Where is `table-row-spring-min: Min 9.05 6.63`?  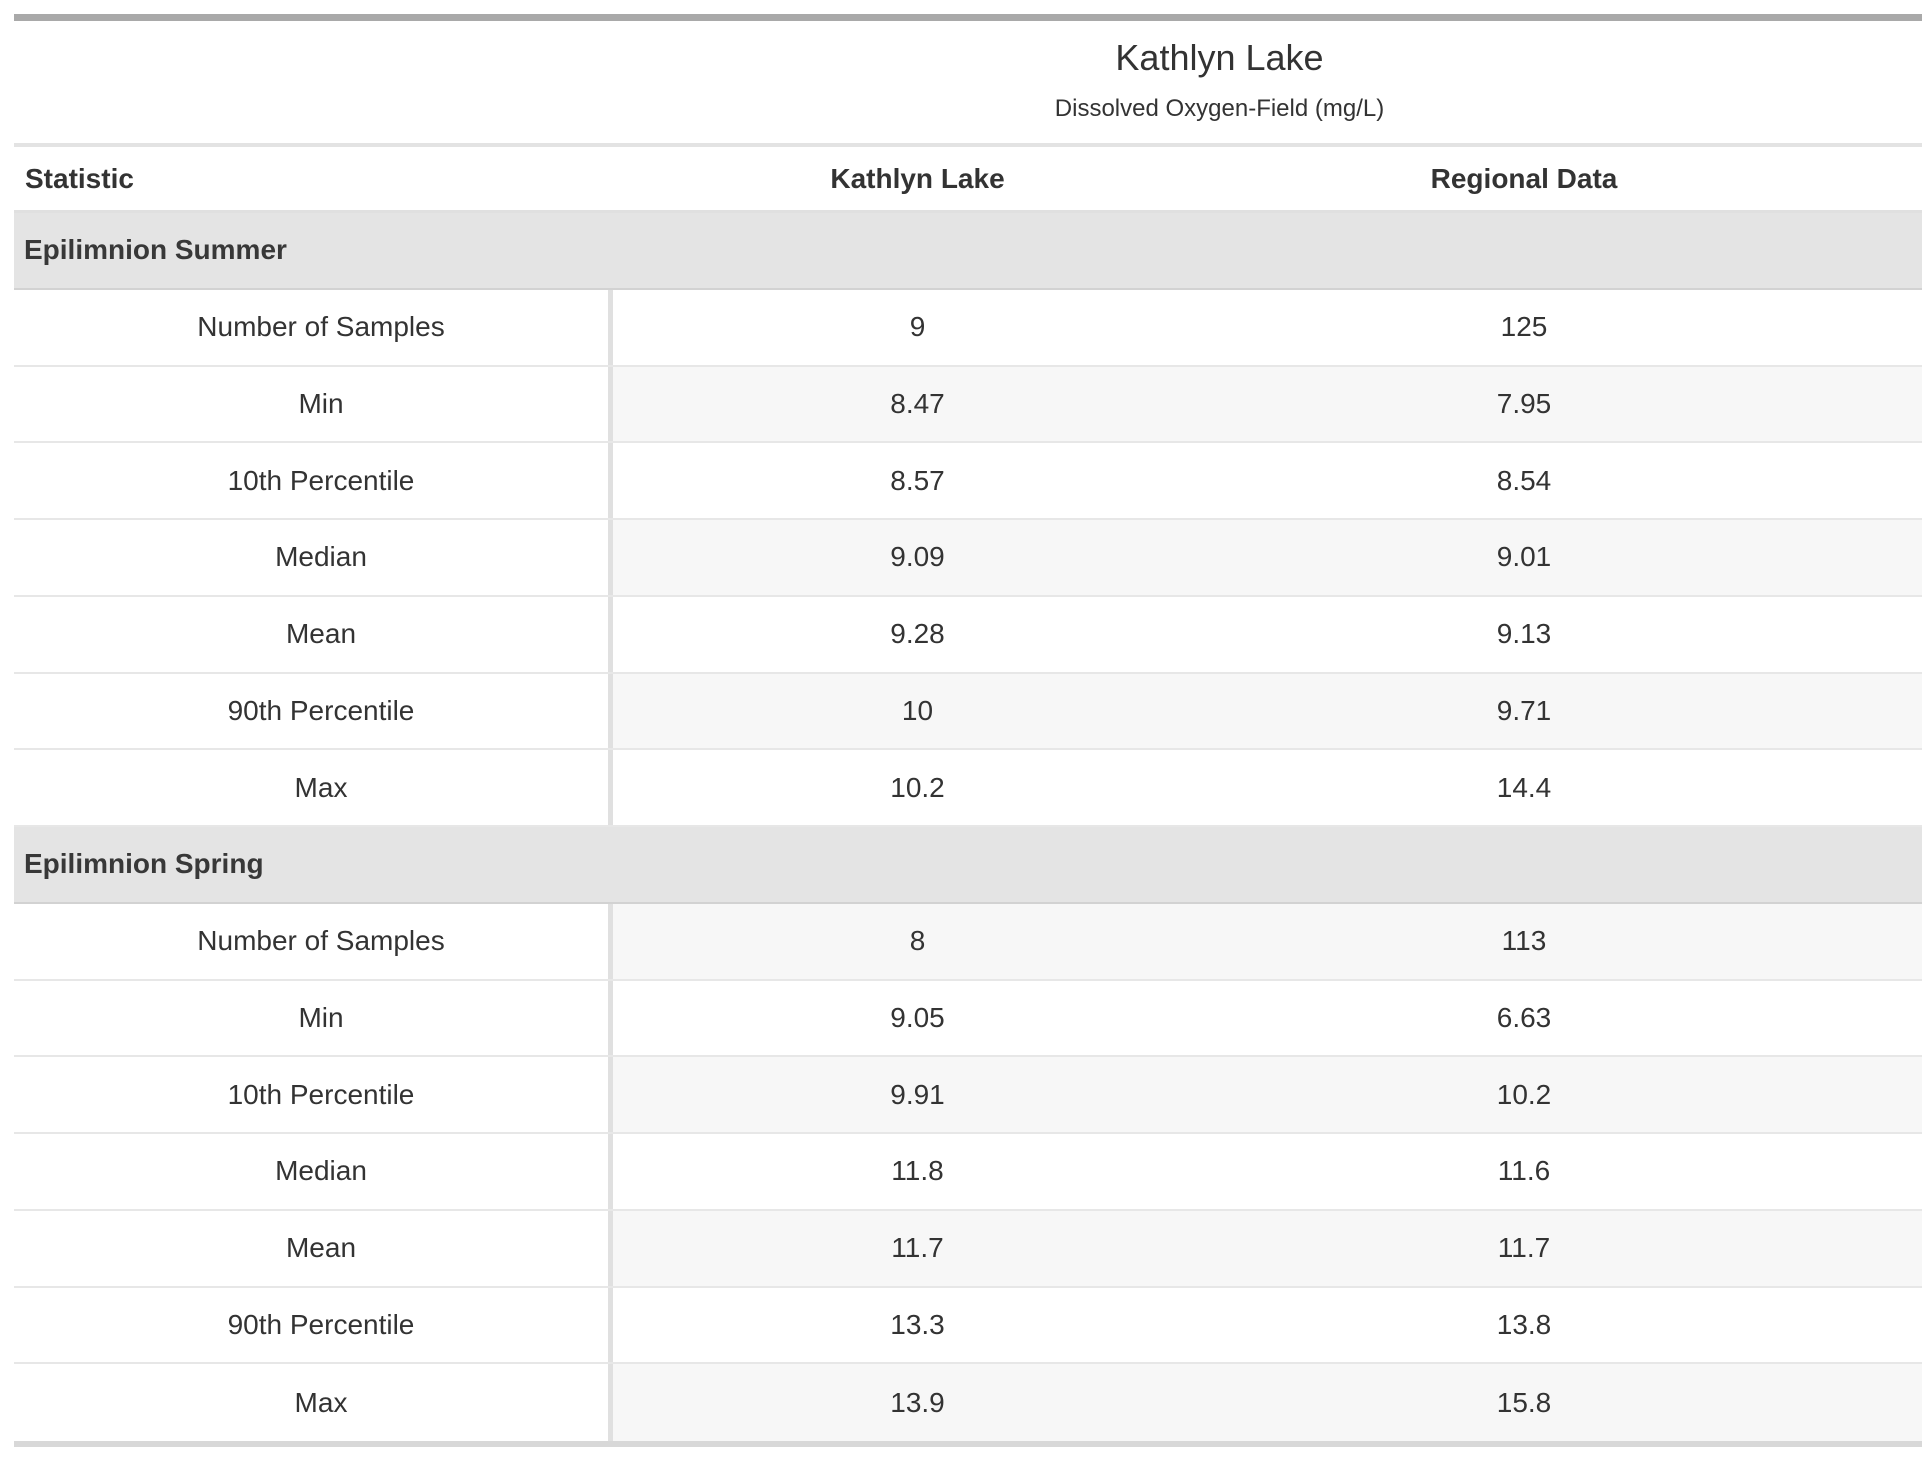
table-row-spring-min: Min 9.05 6.63 is located at coordinates (968, 1019).